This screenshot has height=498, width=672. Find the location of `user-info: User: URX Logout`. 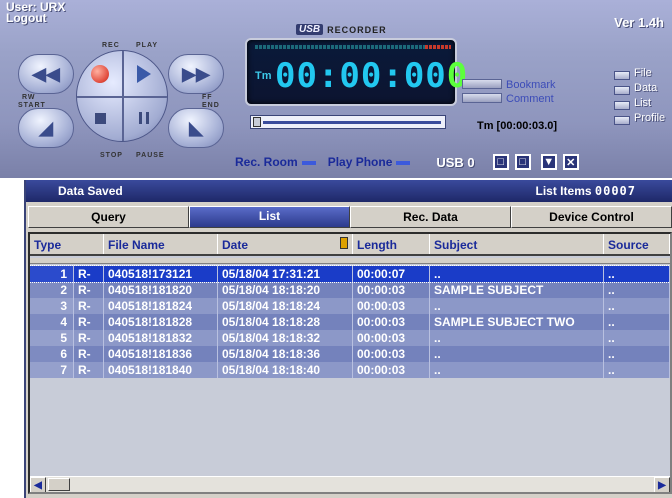

user-info: User: URX Logout is located at coordinates (35, 12).